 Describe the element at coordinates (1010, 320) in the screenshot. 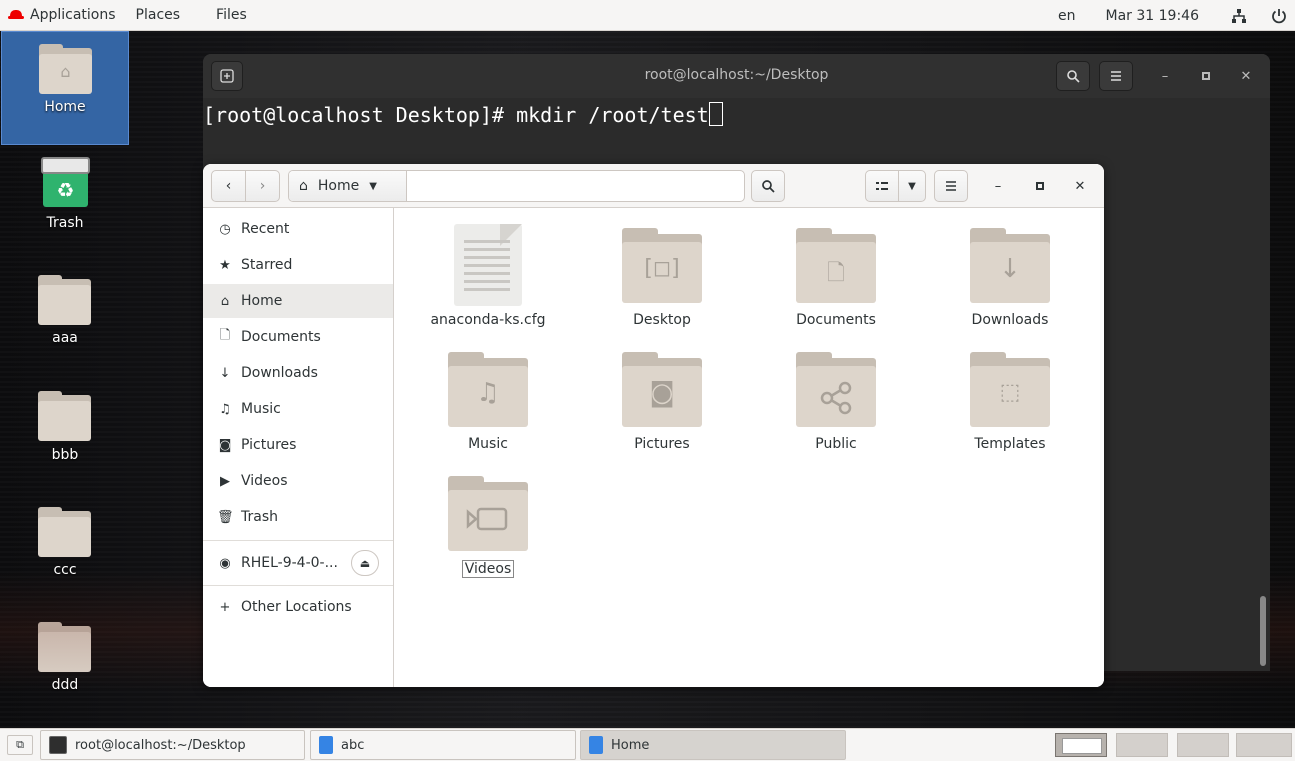

I see `file-item-label: Downloads` at that location.